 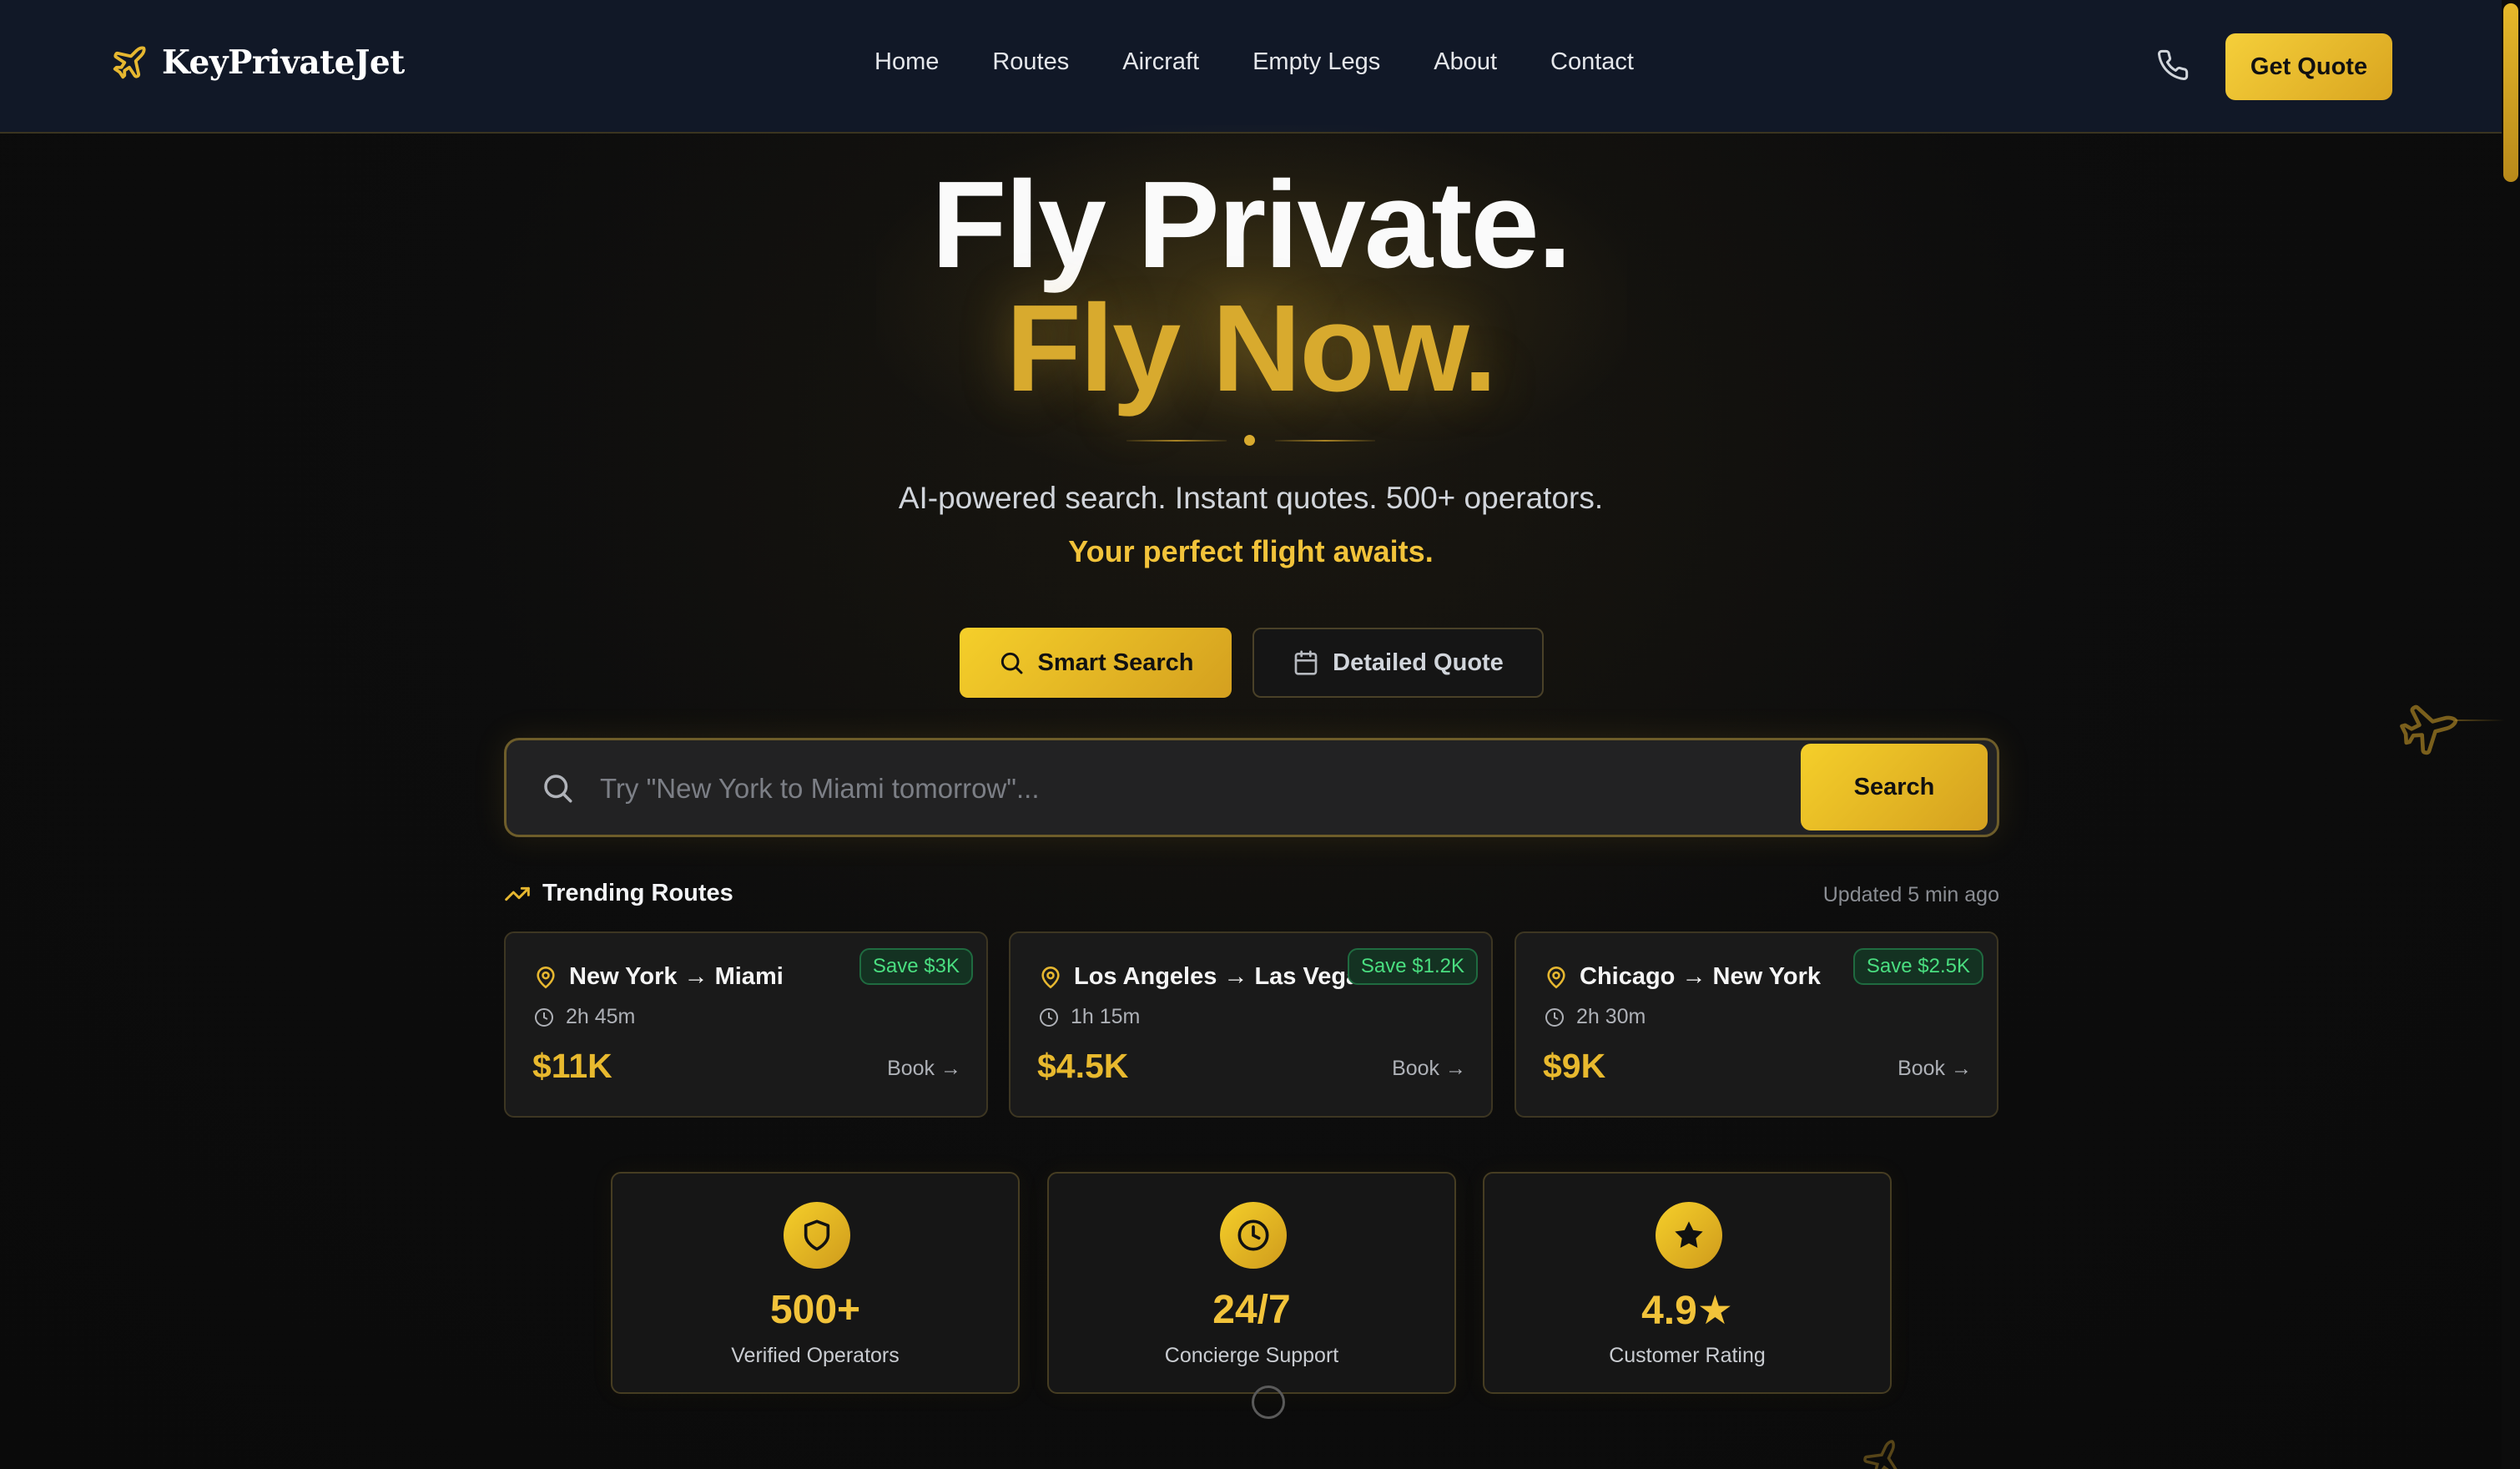 I want to click on scroll-indicator, so click(x=1268, y=1402).